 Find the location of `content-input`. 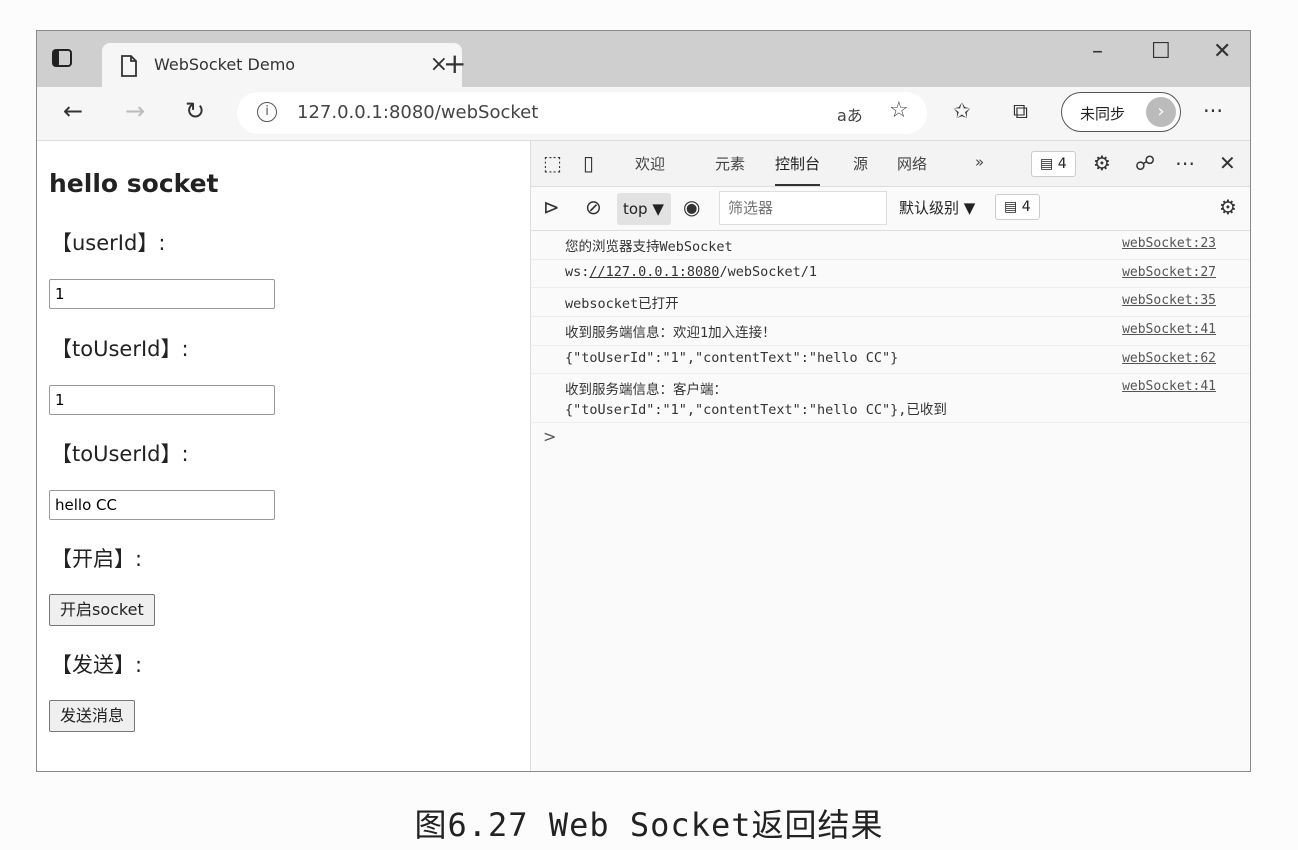

content-input is located at coordinates (162, 505).